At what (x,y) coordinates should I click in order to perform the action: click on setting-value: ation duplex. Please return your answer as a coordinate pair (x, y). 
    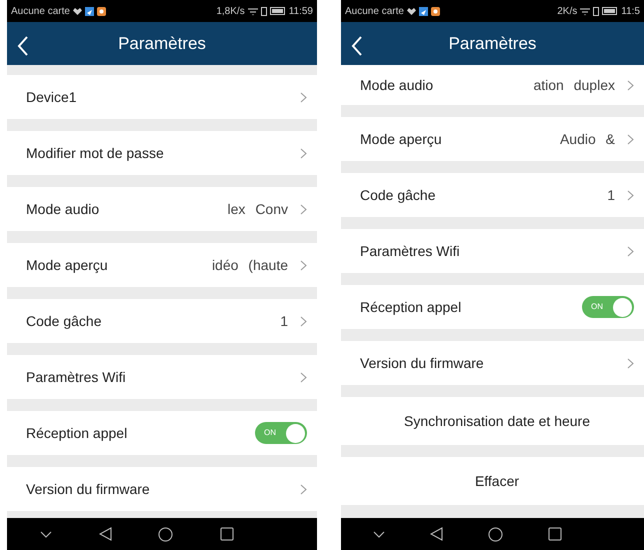
    Looking at the image, I should click on (574, 85).